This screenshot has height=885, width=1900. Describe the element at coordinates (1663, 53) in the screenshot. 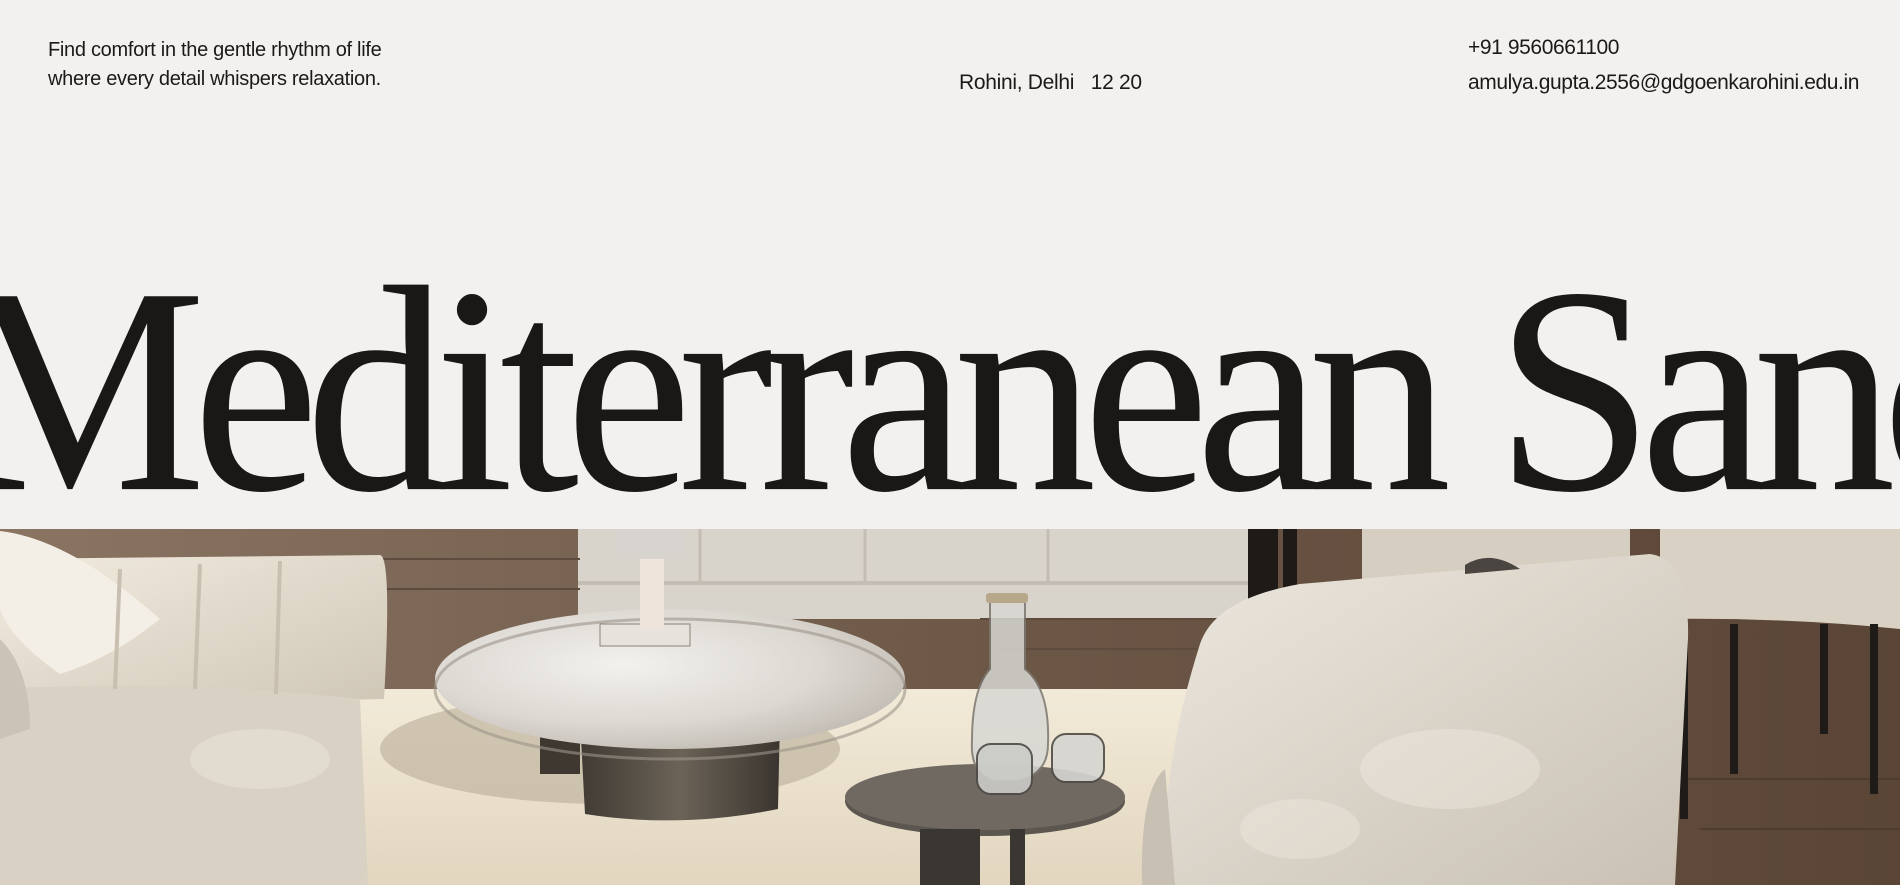

I see `phone-link: +91 9560661100` at that location.